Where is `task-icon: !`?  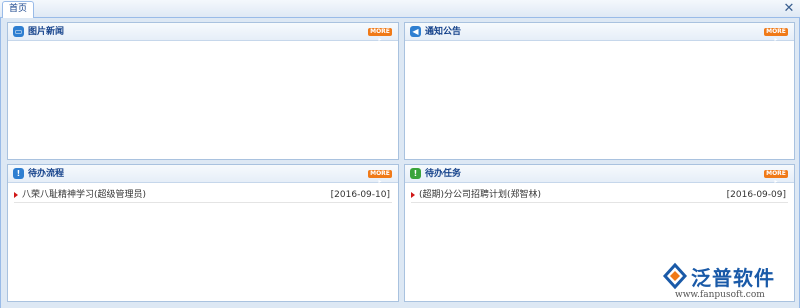
task-icon: ! is located at coordinates (415, 173).